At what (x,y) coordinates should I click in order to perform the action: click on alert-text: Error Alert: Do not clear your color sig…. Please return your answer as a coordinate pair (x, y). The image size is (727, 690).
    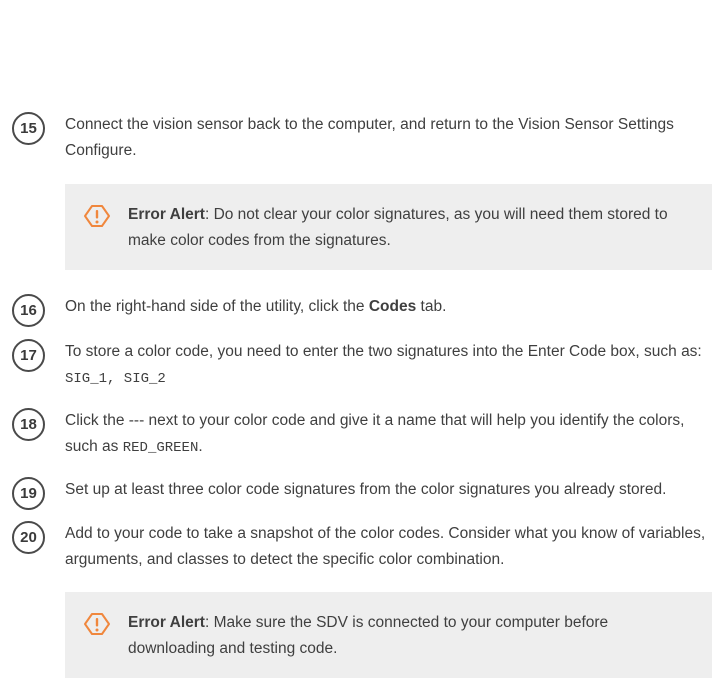
    Looking at the image, I should click on (413, 219).